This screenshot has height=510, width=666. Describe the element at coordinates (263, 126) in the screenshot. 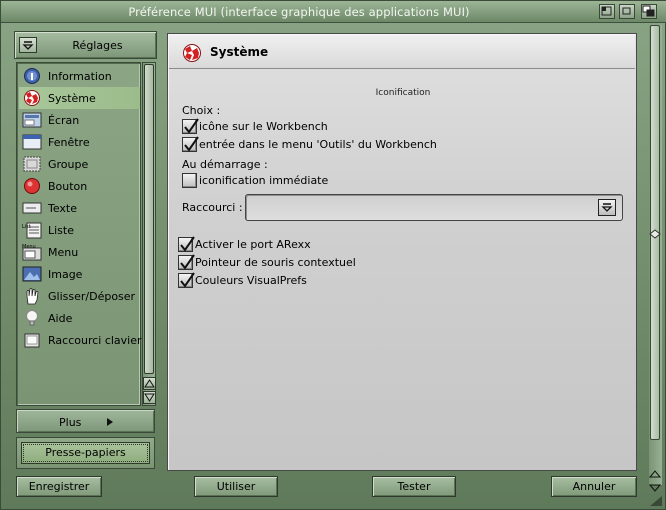

I see `option-label: icône sur le Workbench` at that location.